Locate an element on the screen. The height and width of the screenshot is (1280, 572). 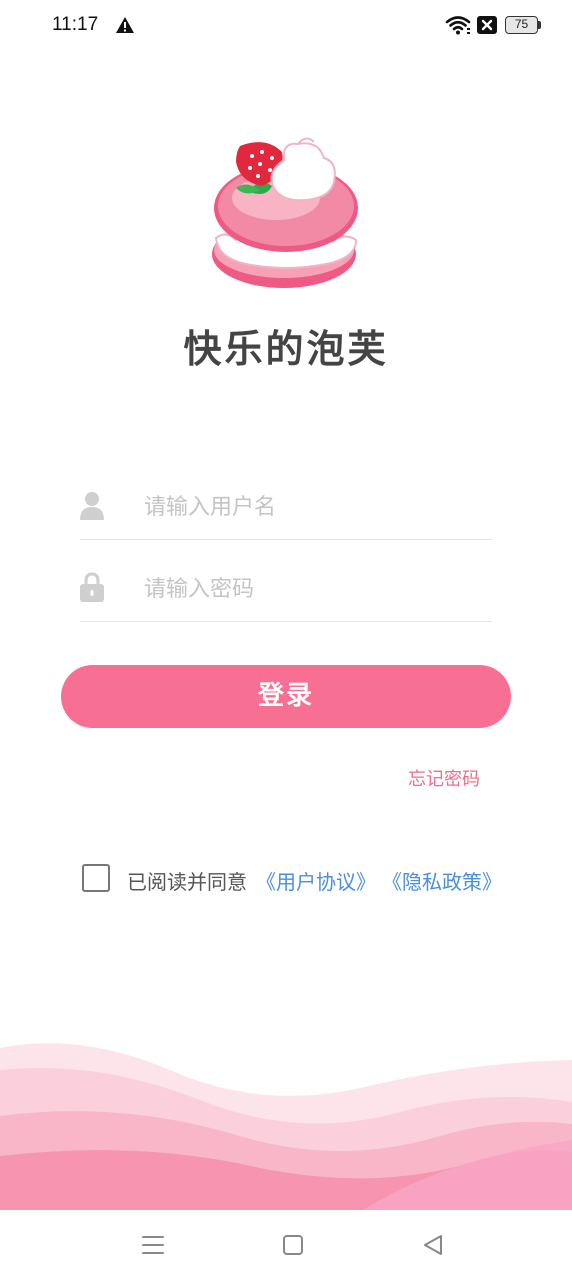
username-field is located at coordinates (286, 500).